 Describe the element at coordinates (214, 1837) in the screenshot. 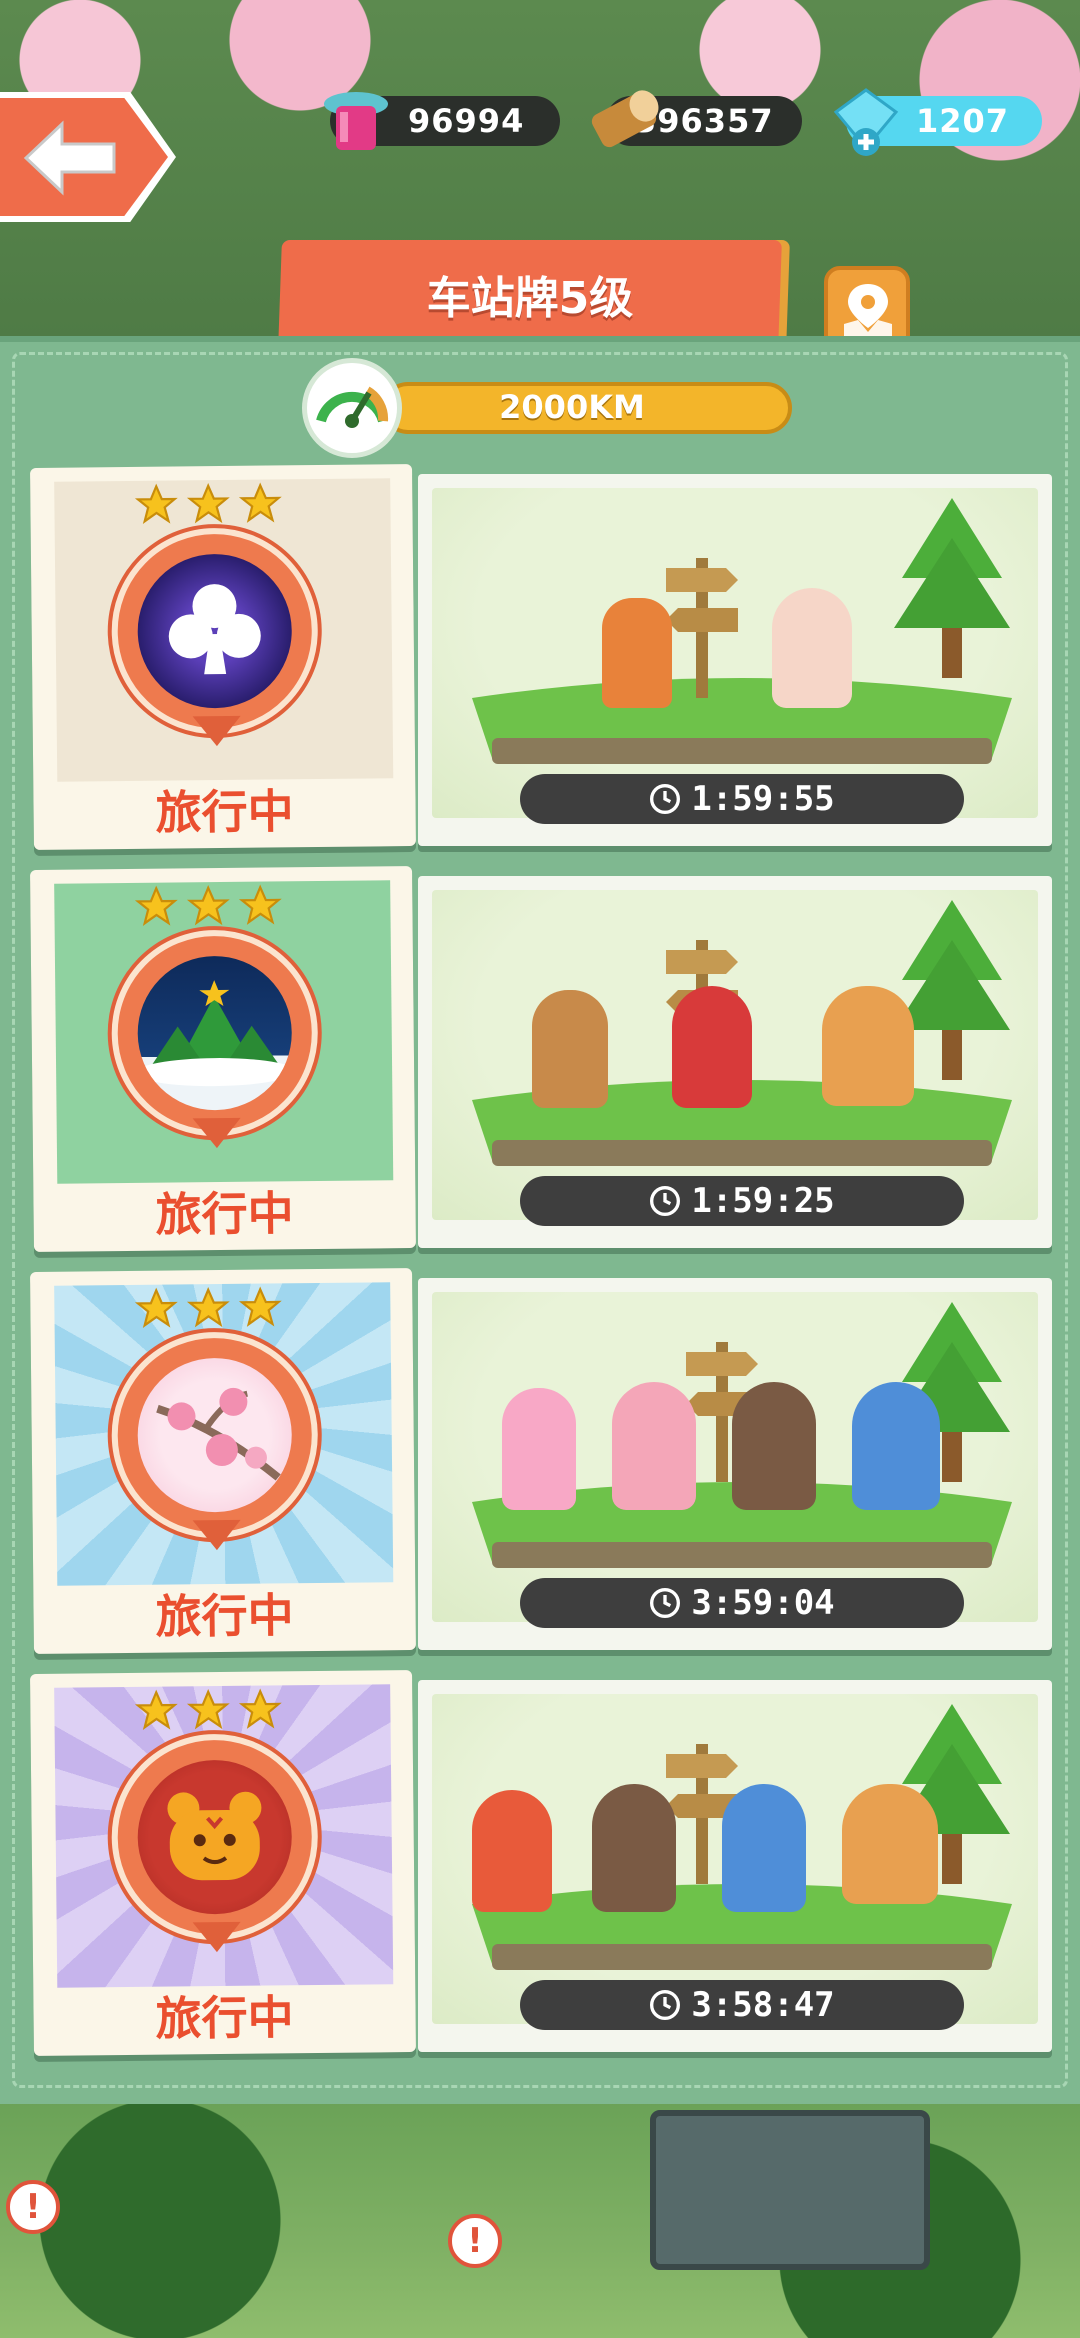

I see `tiger-icon` at that location.